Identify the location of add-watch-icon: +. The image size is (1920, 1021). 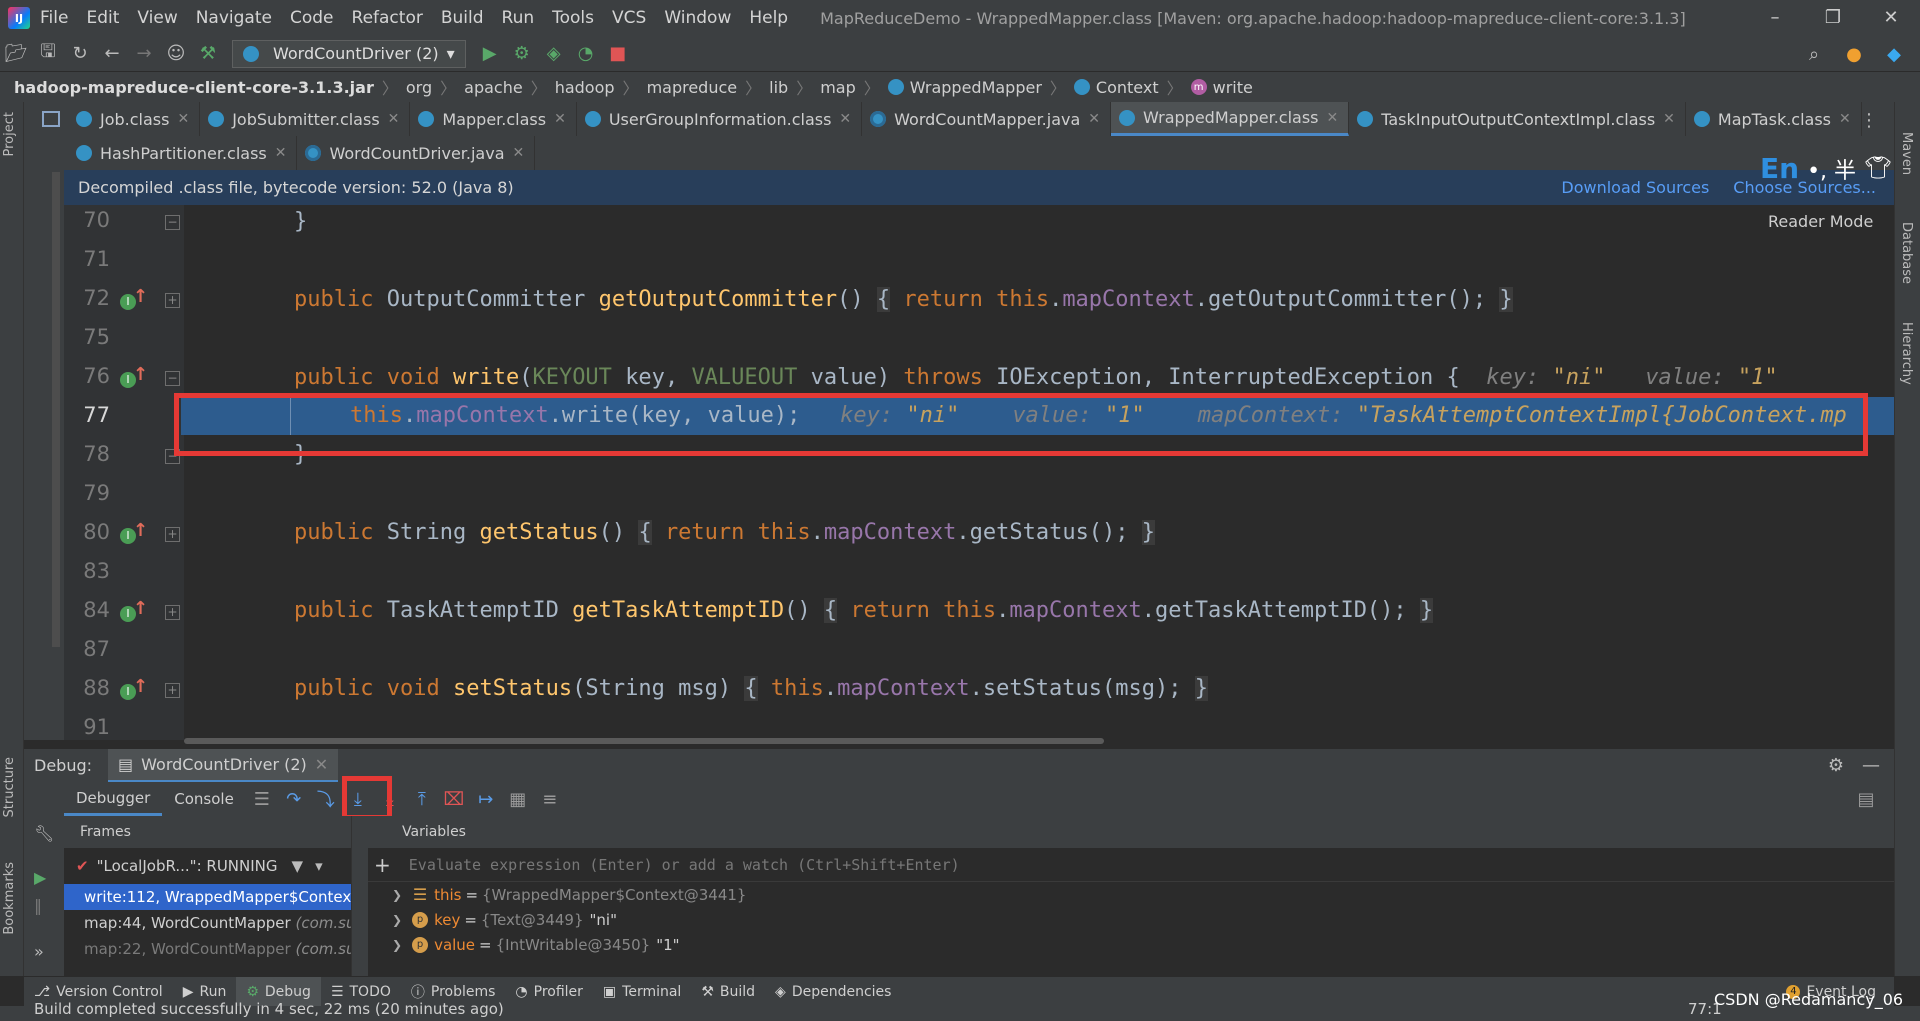
(382, 865).